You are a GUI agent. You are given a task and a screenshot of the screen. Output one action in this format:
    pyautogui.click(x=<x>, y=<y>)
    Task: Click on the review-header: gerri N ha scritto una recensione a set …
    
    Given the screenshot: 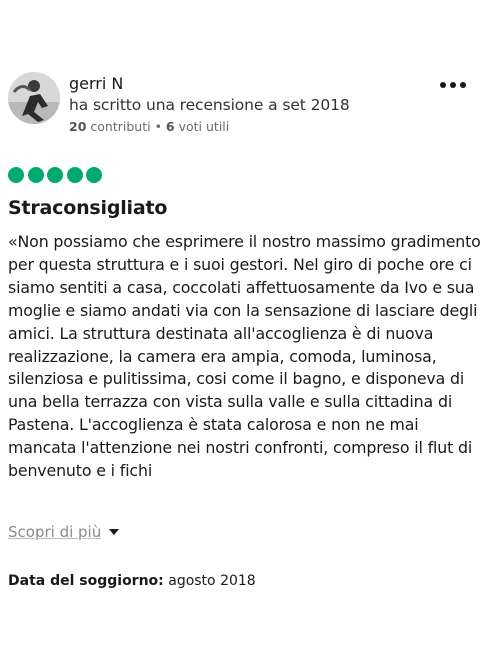 What is the action you would take?
    pyautogui.click(x=243, y=104)
    